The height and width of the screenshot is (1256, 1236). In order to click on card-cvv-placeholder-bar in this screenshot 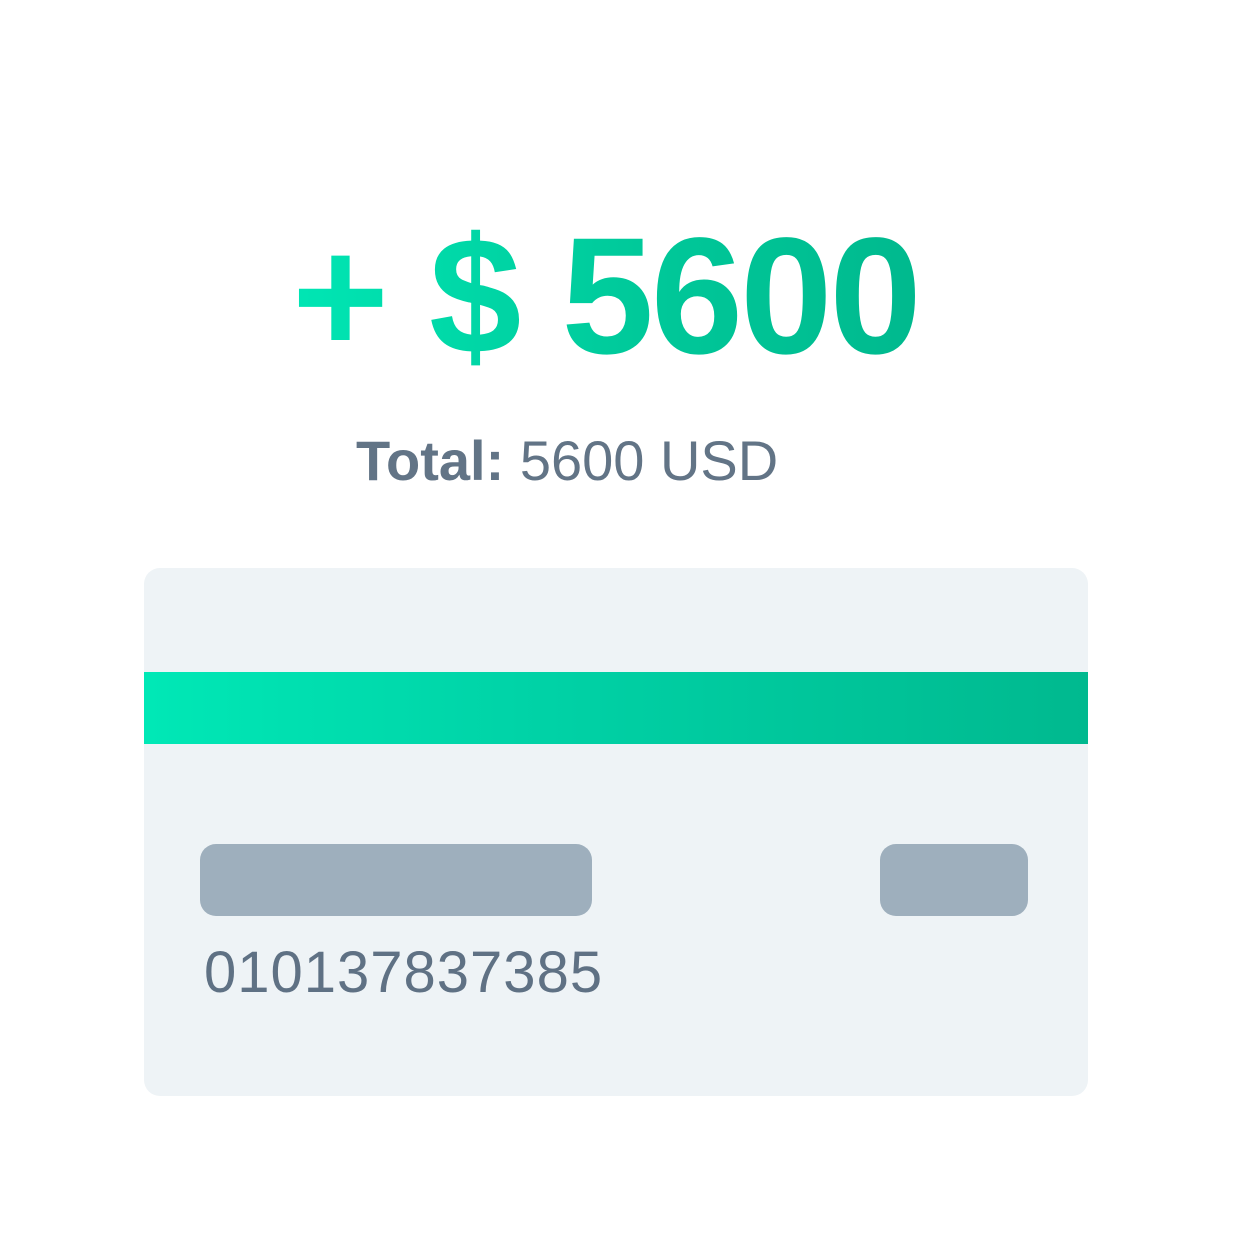, I will do `click(954, 880)`.